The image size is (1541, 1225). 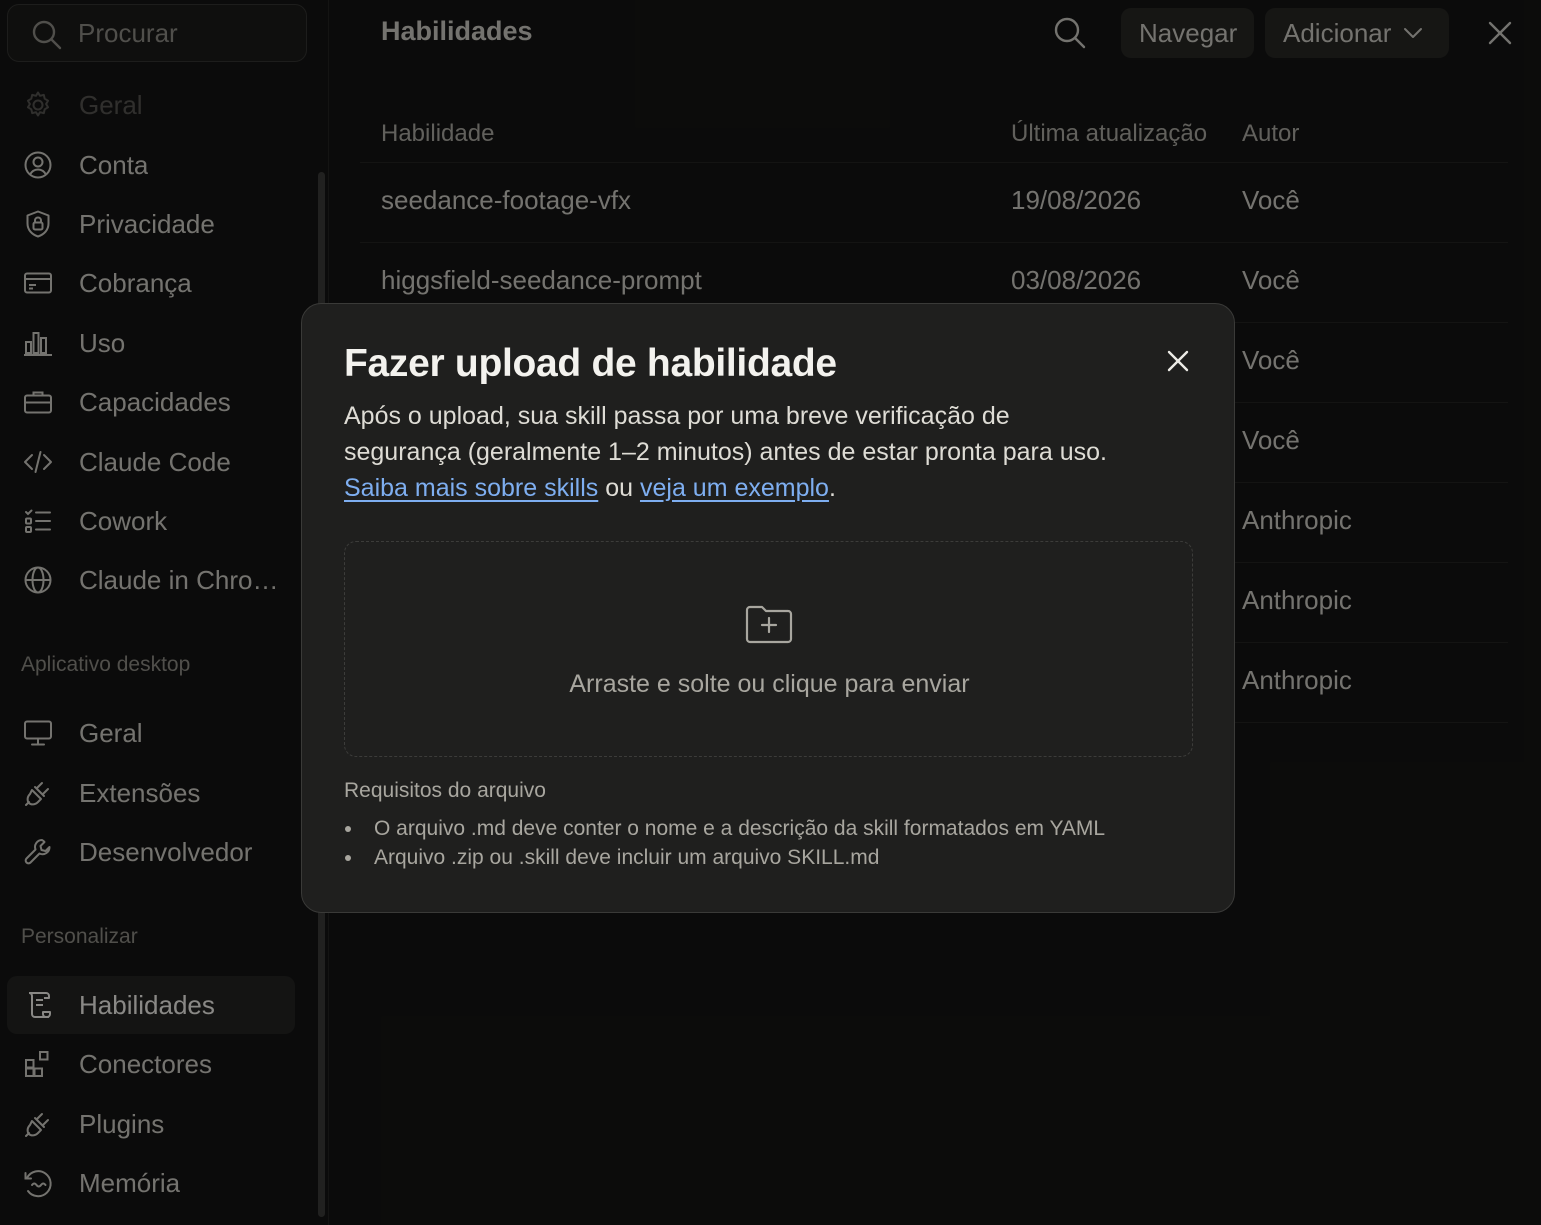 I want to click on example-link: veja um exemplo, so click(x=734, y=488).